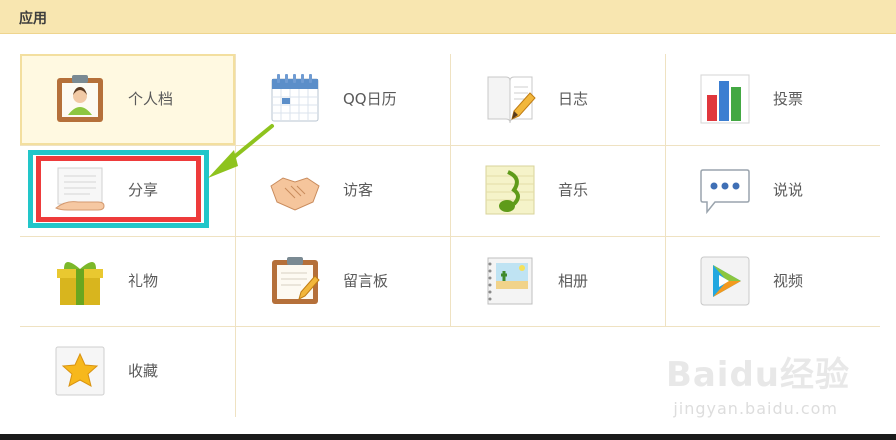 This screenshot has width=896, height=440. What do you see at coordinates (573, 190) in the screenshot?
I see `app-label: 音乐` at bounding box center [573, 190].